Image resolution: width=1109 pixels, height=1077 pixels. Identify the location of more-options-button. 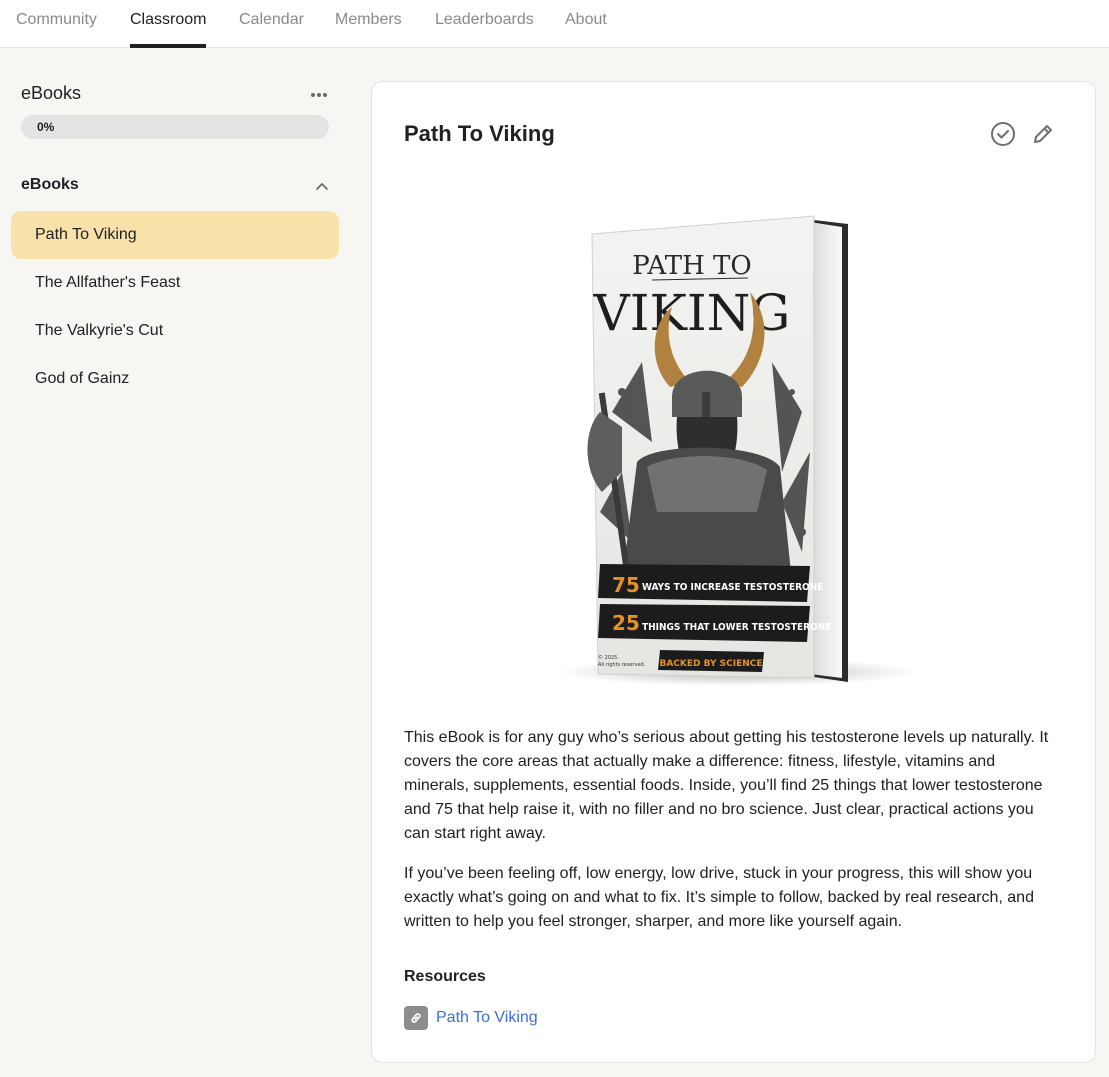
(319, 95).